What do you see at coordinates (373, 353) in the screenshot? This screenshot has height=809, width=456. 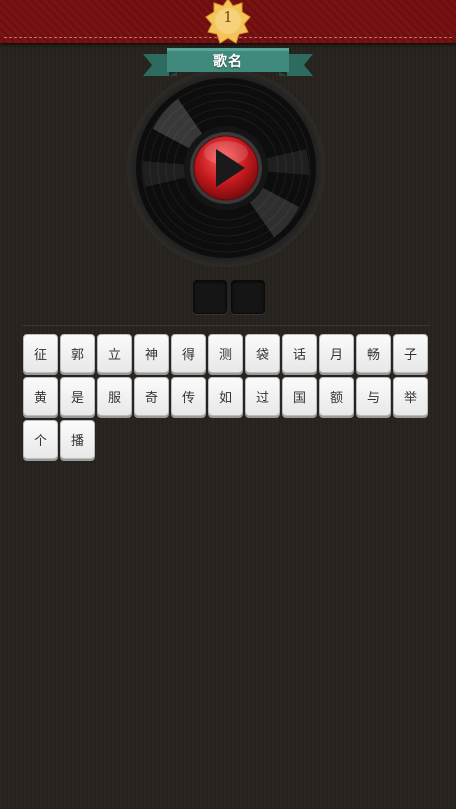 I see `character-key: 畅` at bounding box center [373, 353].